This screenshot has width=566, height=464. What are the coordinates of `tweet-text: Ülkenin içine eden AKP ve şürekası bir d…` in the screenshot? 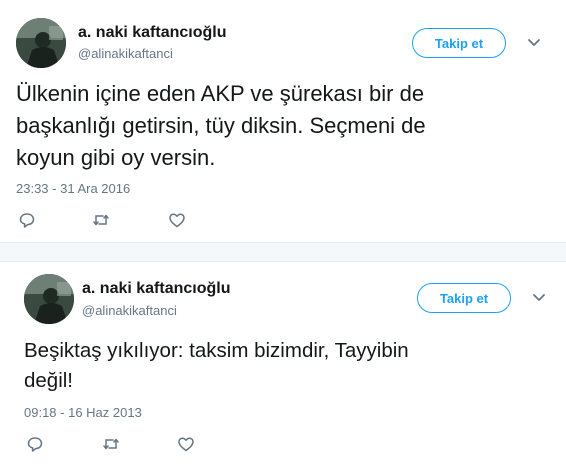 It's located at (221, 125).